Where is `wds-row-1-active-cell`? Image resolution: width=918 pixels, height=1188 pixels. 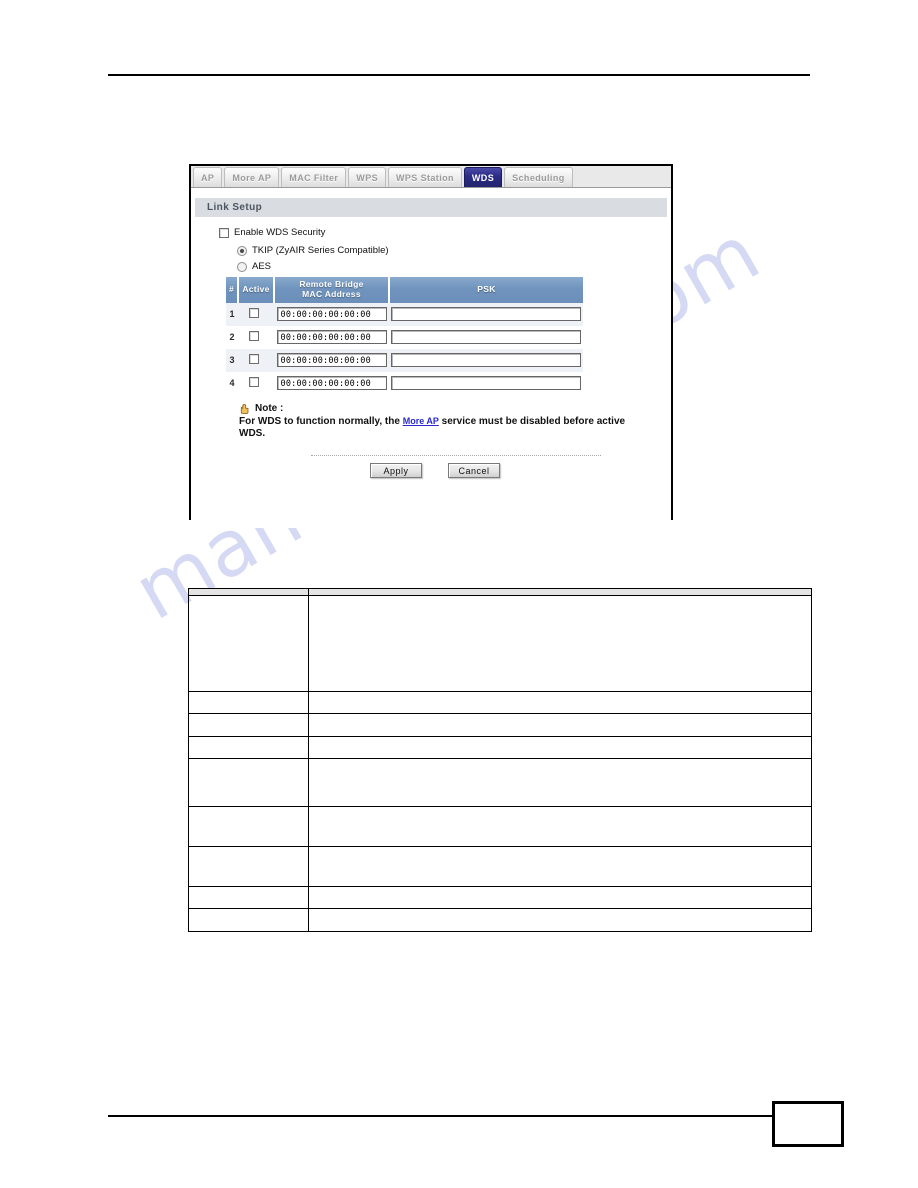
wds-row-1-active-cell is located at coordinates (256, 314).